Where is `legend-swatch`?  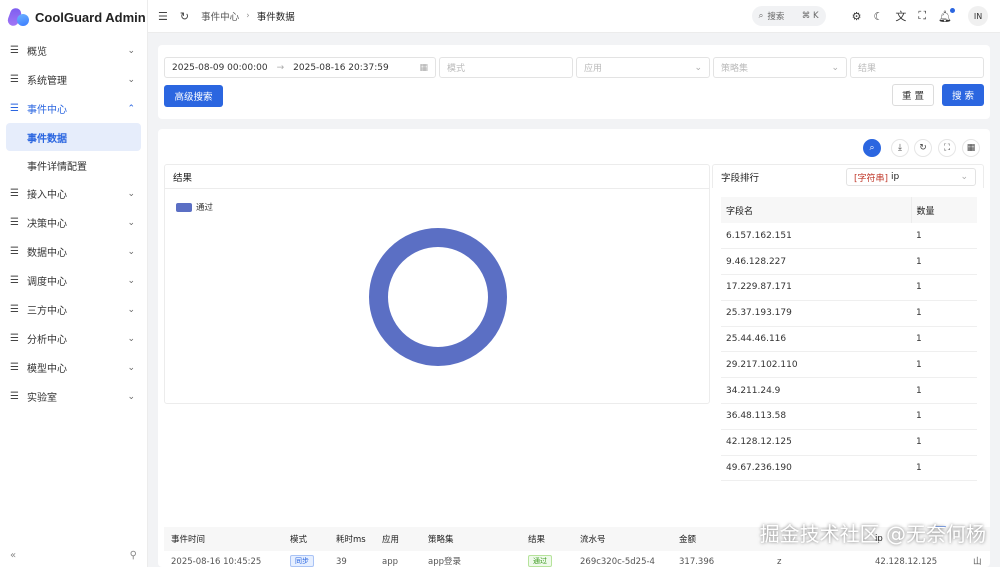 legend-swatch is located at coordinates (184, 207).